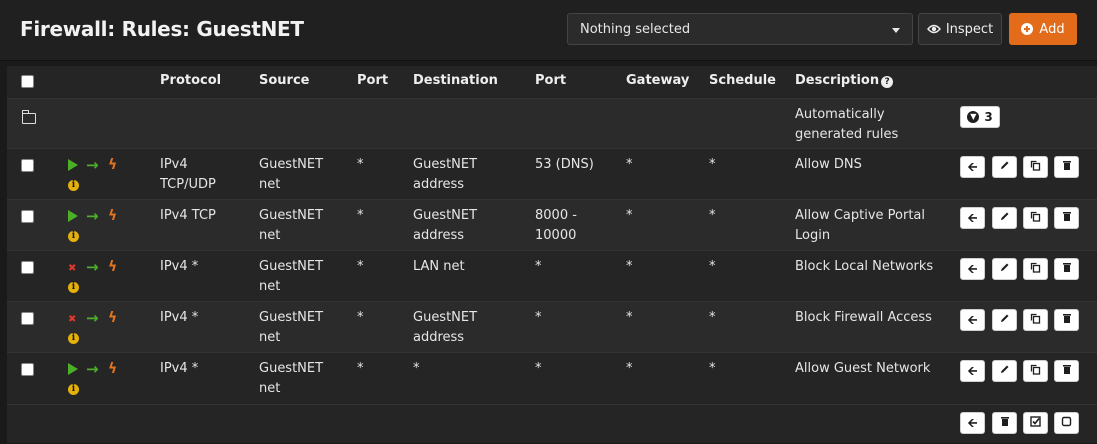 Image resolution: width=1097 pixels, height=444 pixels. Describe the element at coordinates (1027, 29) in the screenshot. I see `plus-circle-icon` at that location.